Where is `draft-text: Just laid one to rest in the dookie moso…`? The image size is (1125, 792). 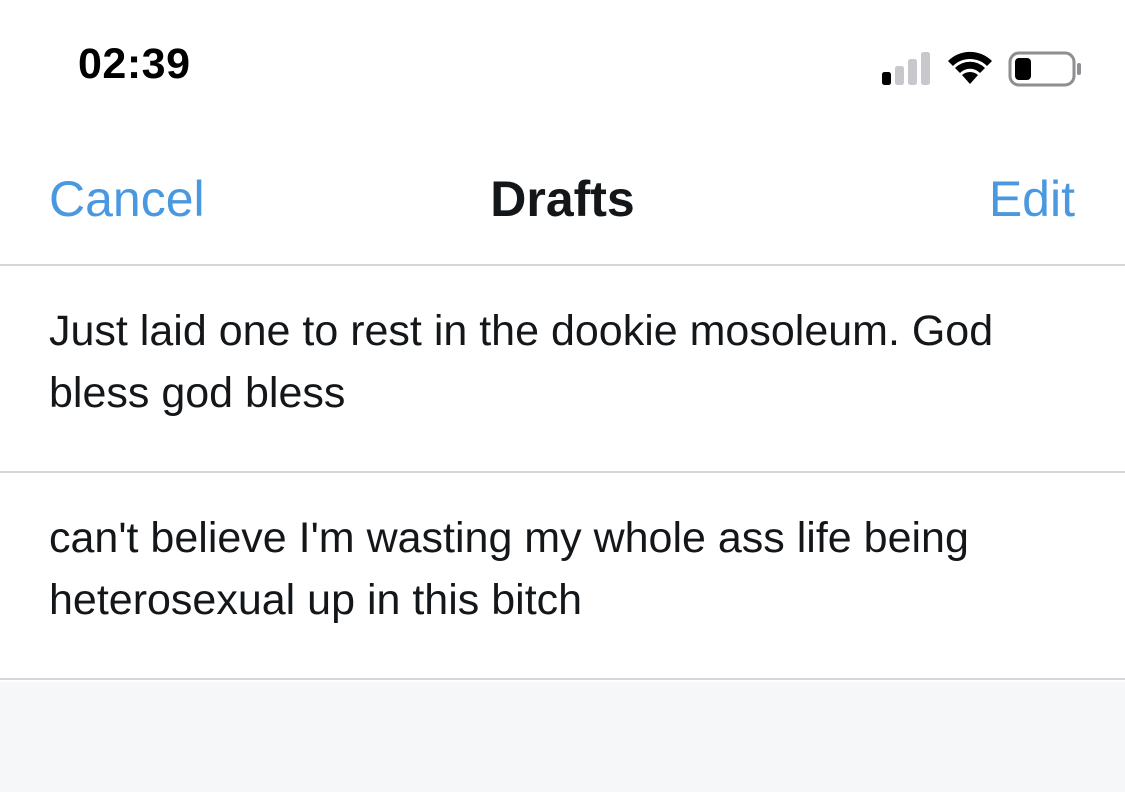
draft-text: Just laid one to rest in the dookie moso… is located at coordinates (521, 362).